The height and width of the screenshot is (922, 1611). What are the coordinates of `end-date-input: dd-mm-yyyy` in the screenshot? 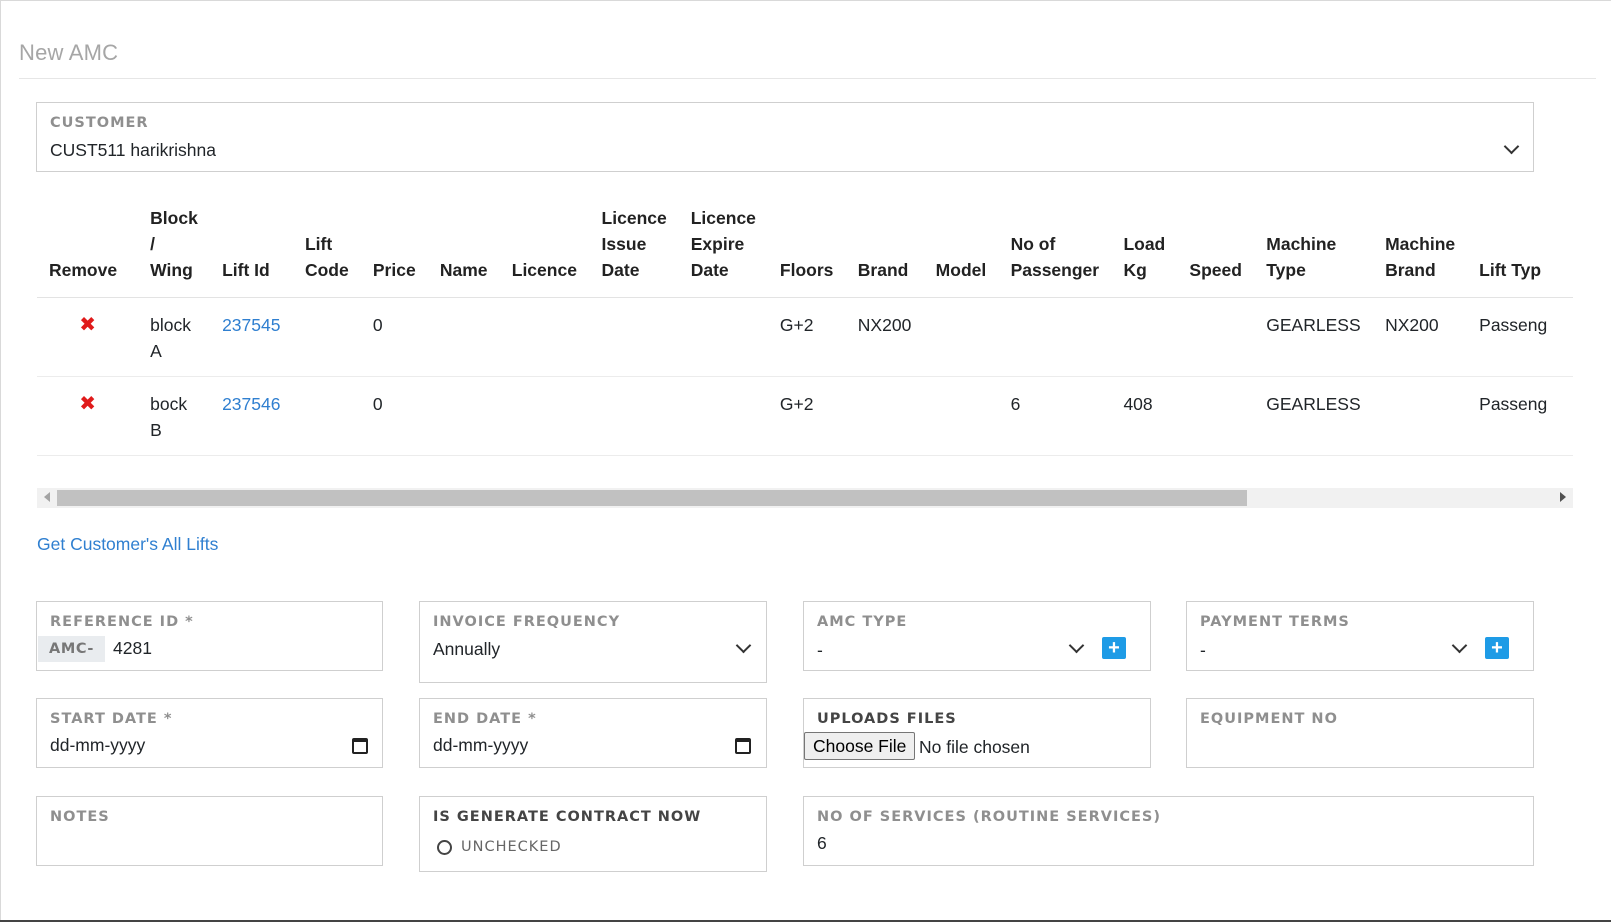 It's located at (480, 745).